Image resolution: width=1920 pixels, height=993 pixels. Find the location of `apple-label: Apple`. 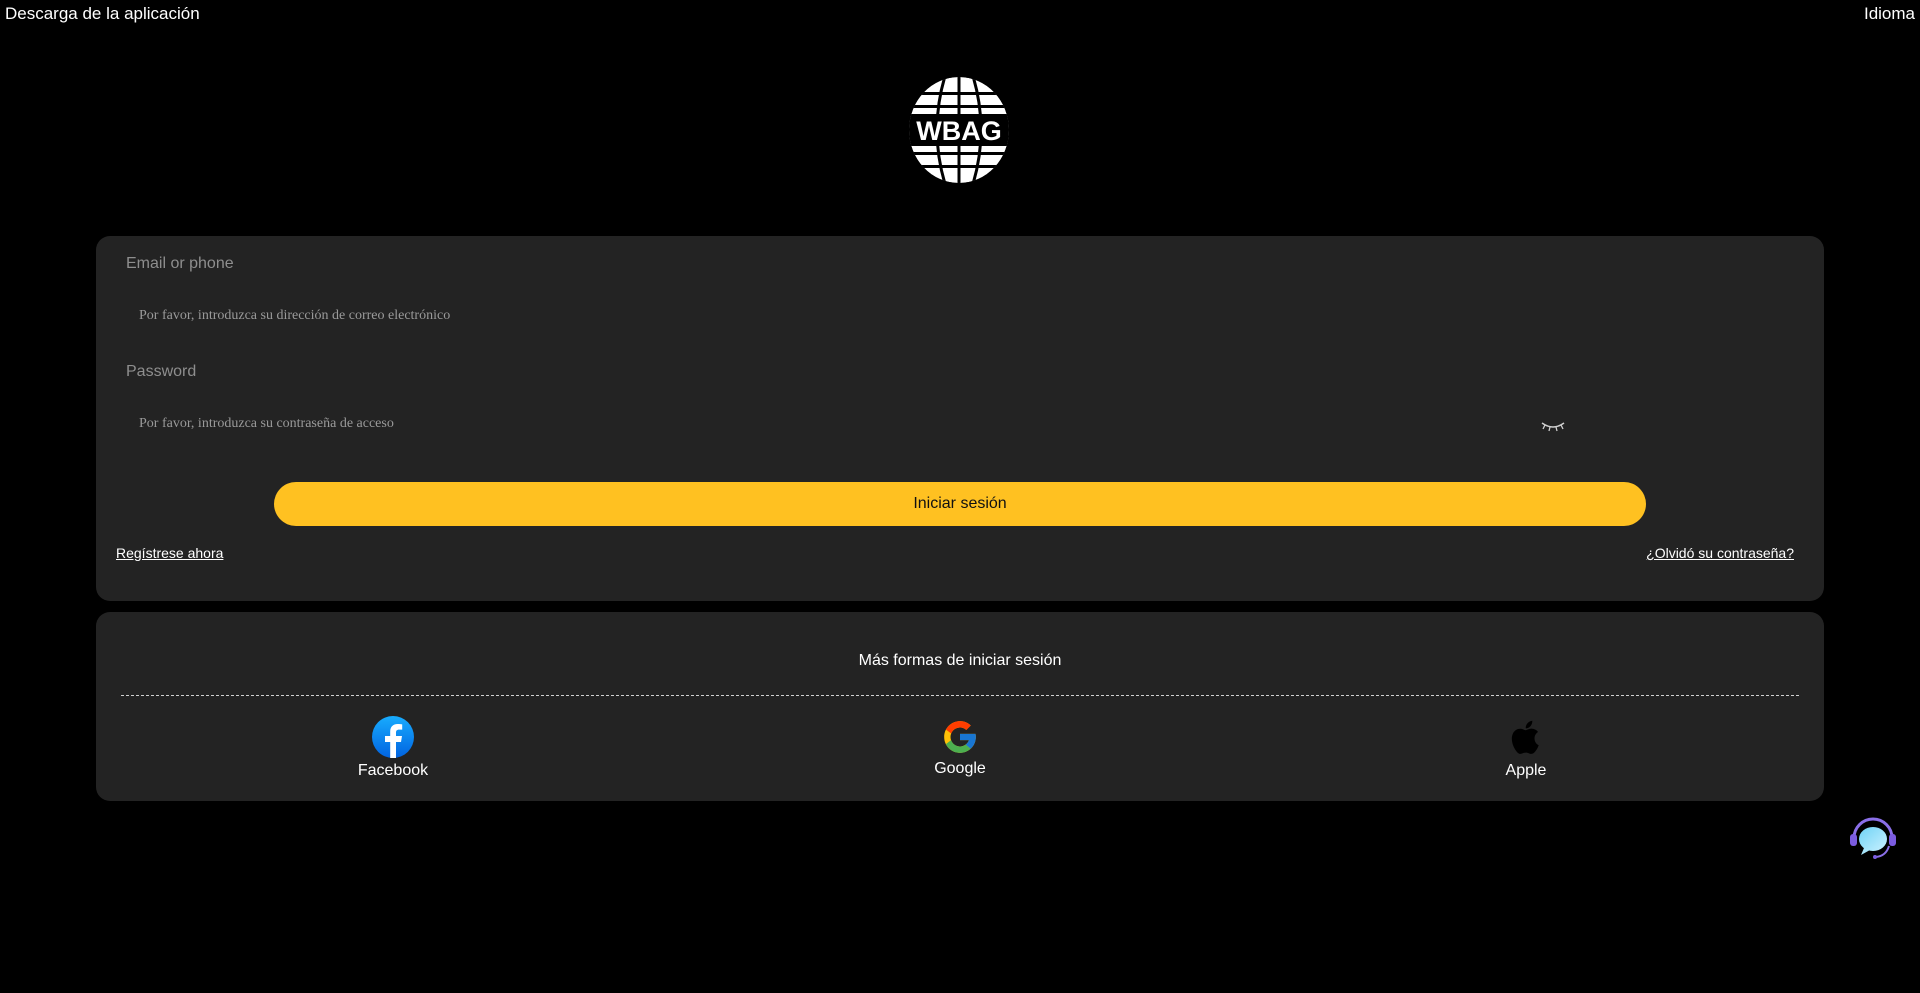

apple-label: Apple is located at coordinates (1526, 770).